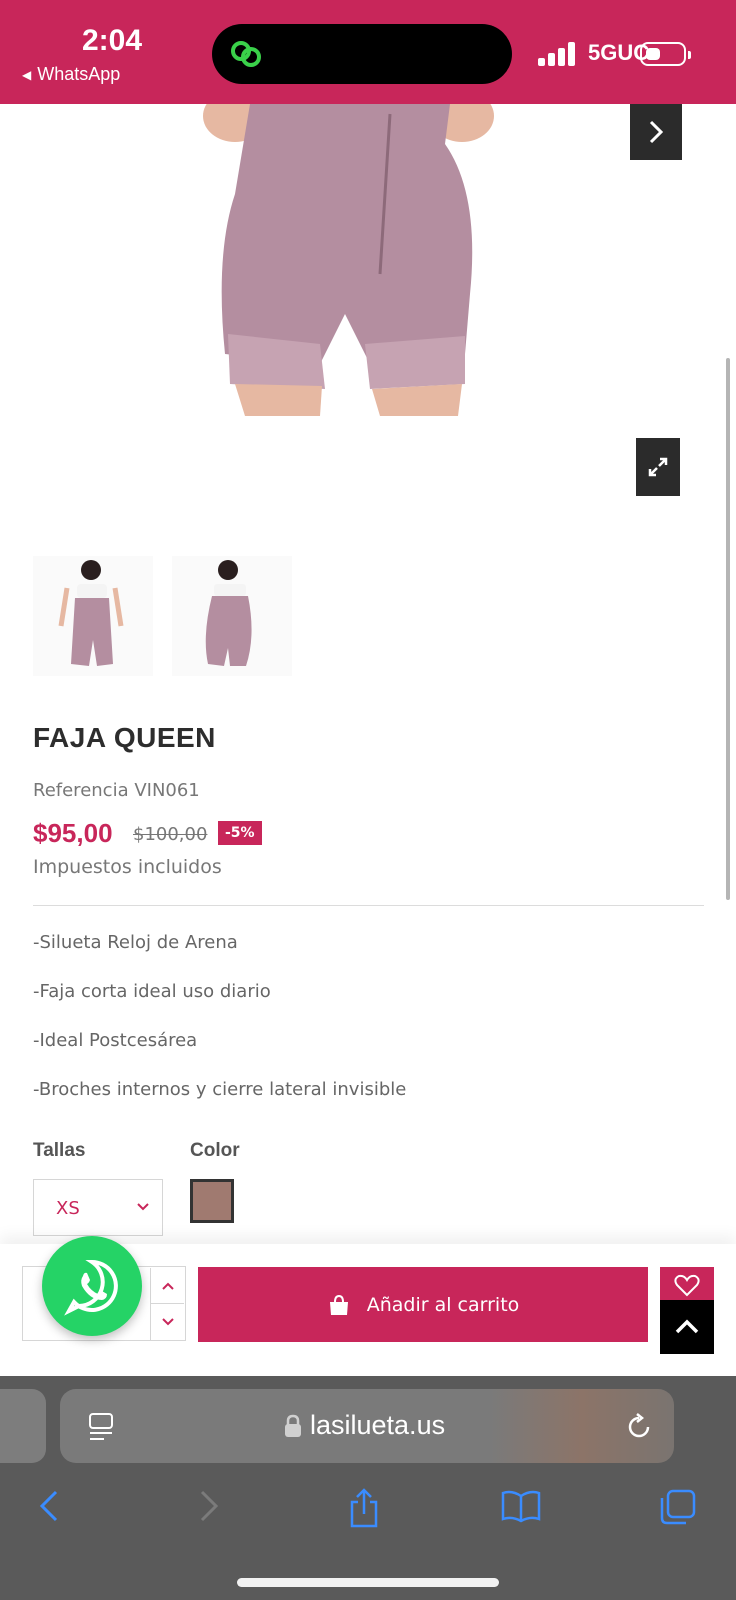 The image size is (736, 1600). Describe the element at coordinates (368, 1582) in the screenshot. I see `home-indicator` at that location.